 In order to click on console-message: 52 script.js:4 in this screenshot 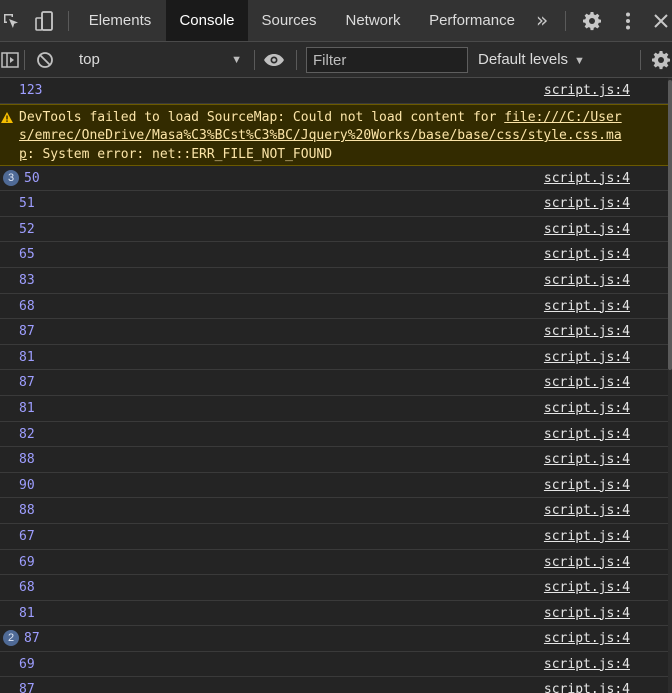, I will do `click(334, 230)`.